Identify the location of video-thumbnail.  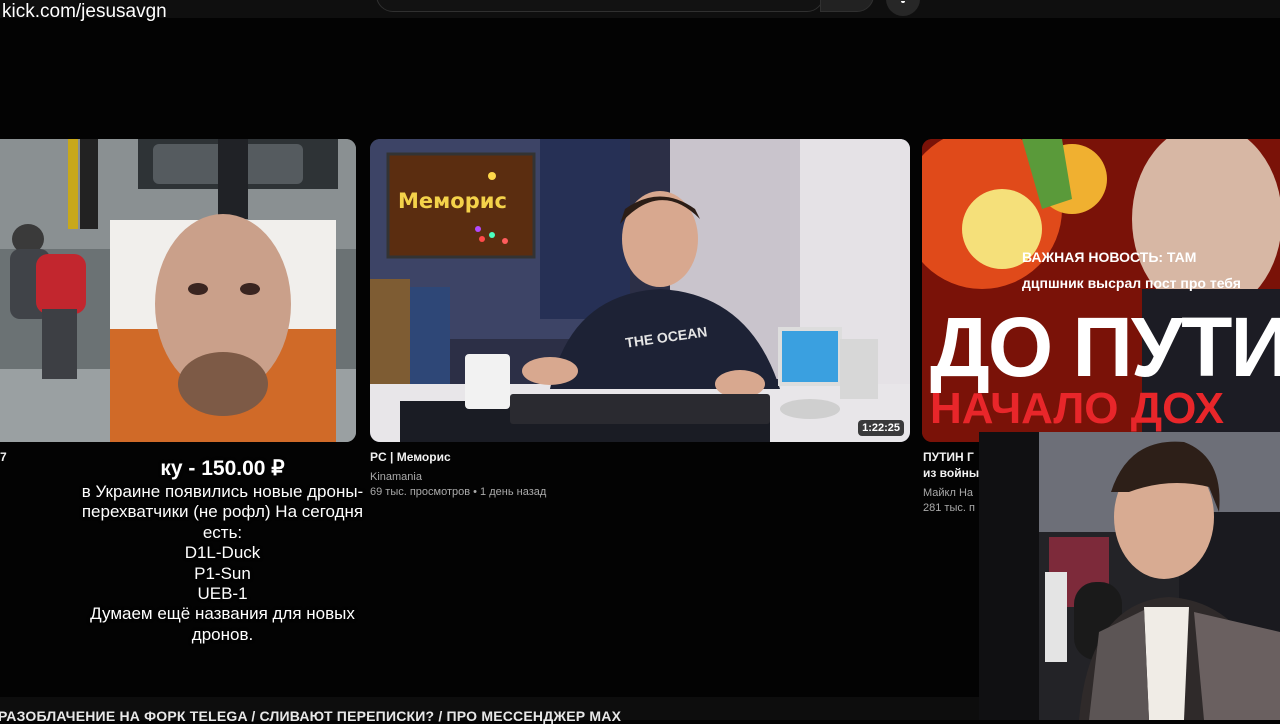
(178, 290).